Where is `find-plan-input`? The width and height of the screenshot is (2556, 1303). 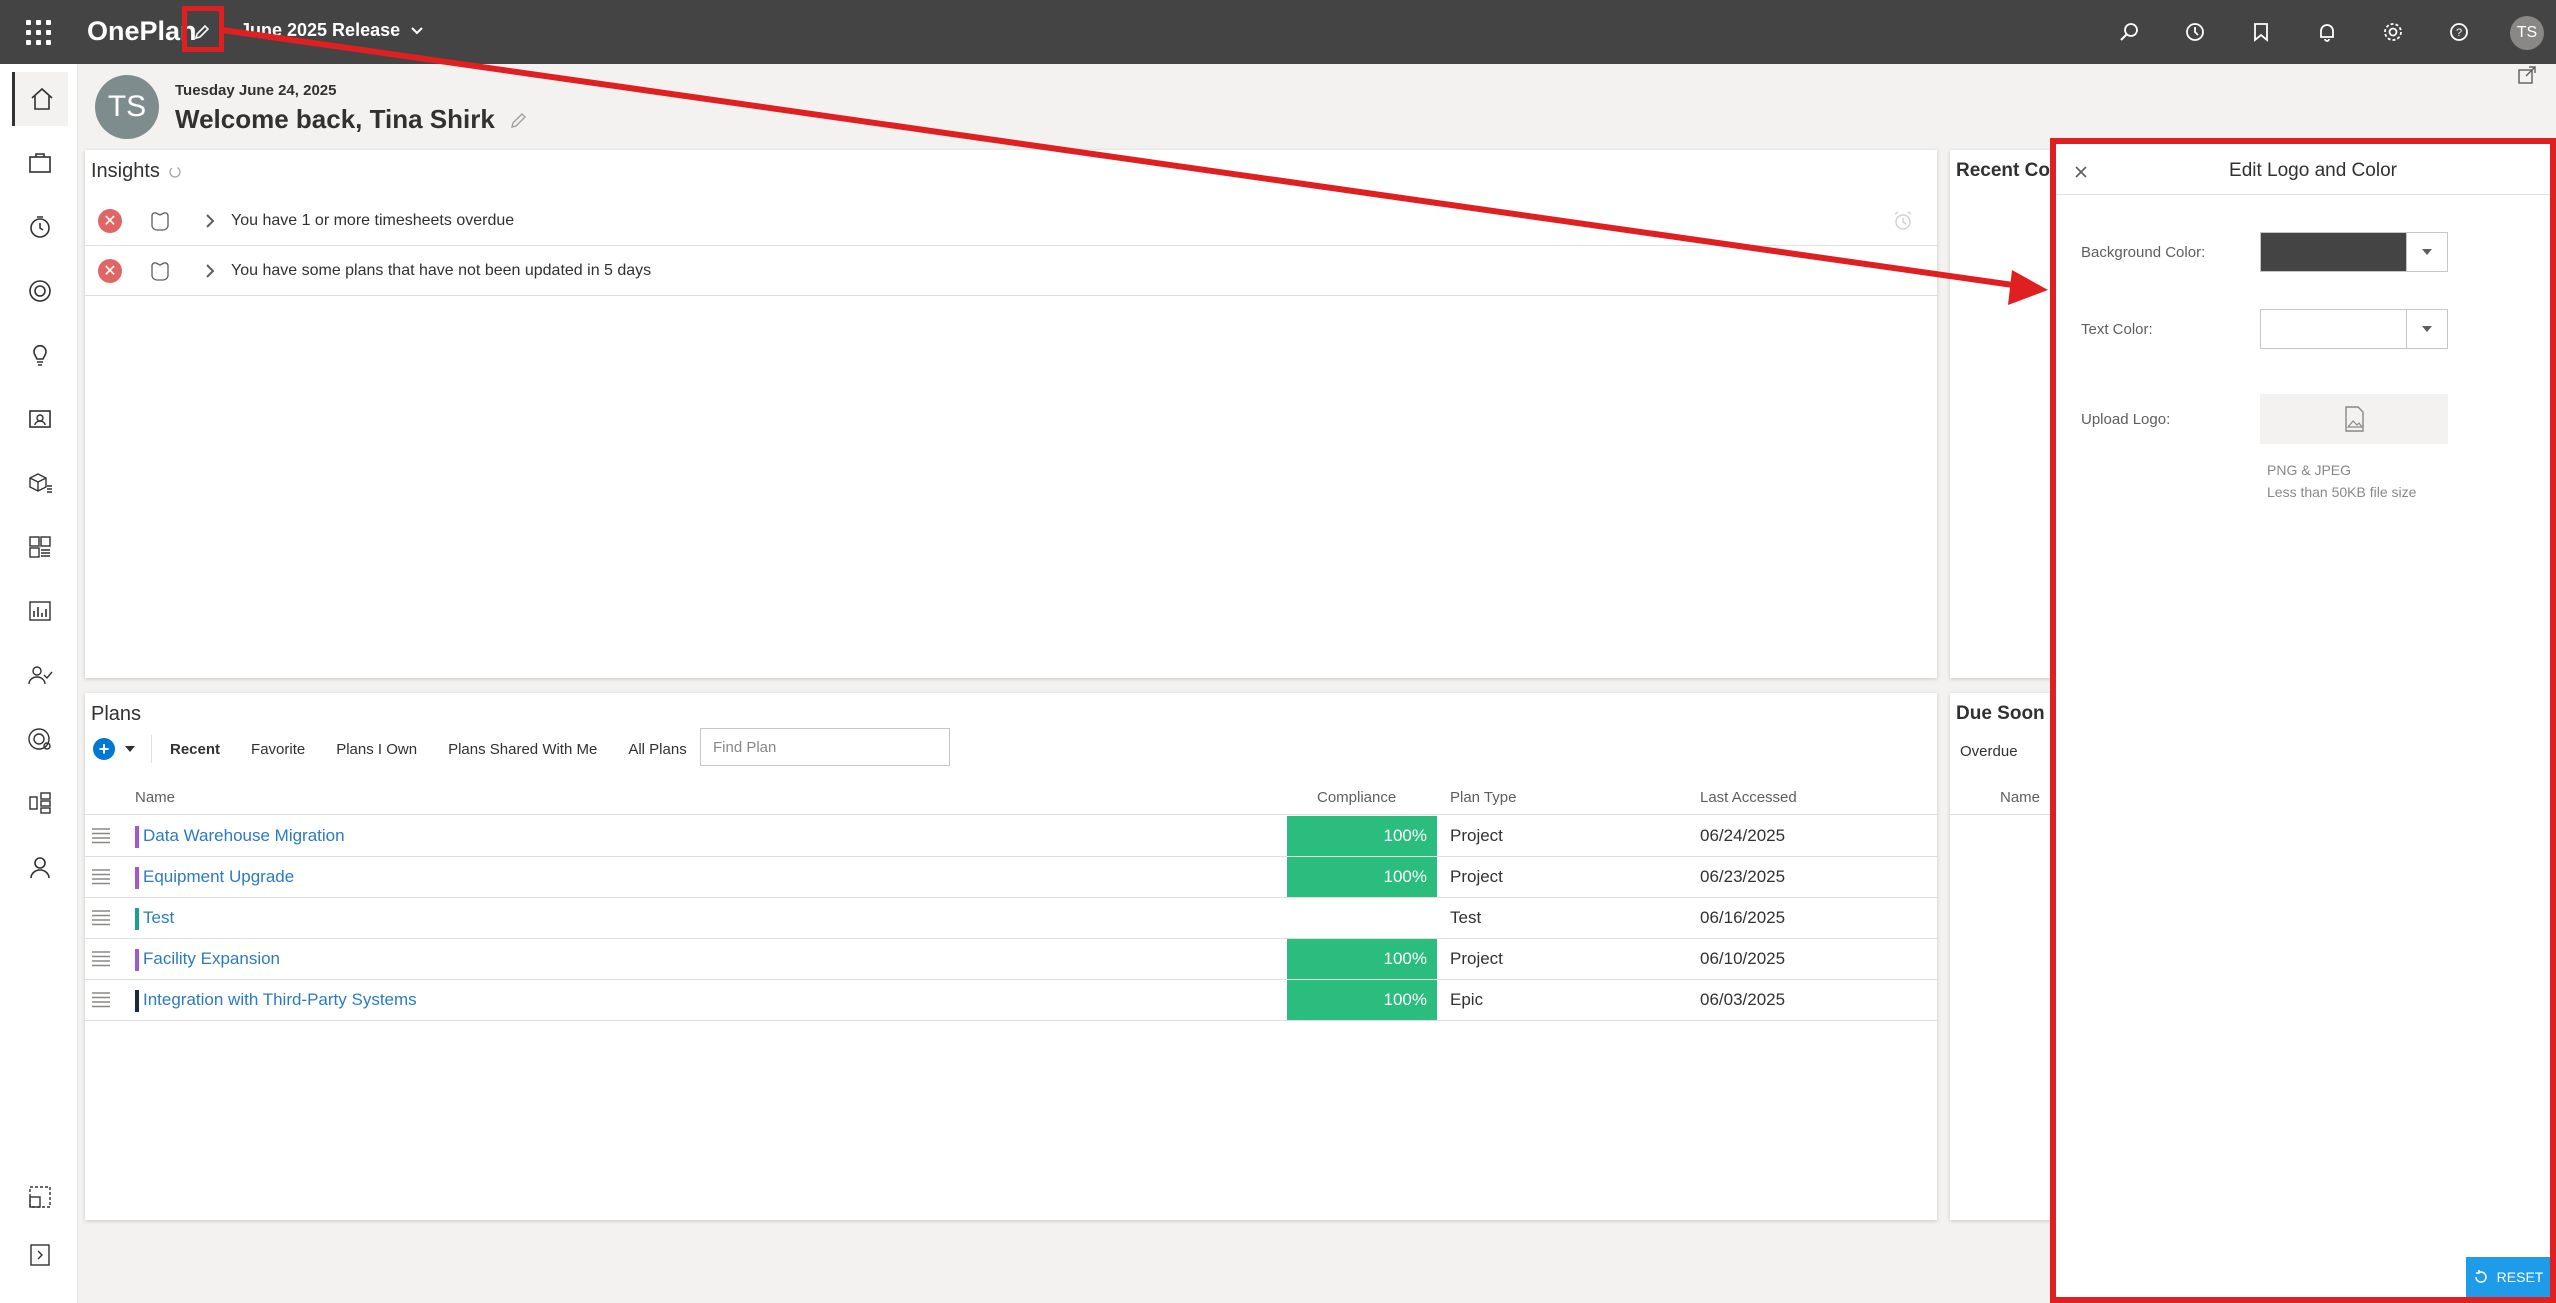 find-plan-input is located at coordinates (825, 747).